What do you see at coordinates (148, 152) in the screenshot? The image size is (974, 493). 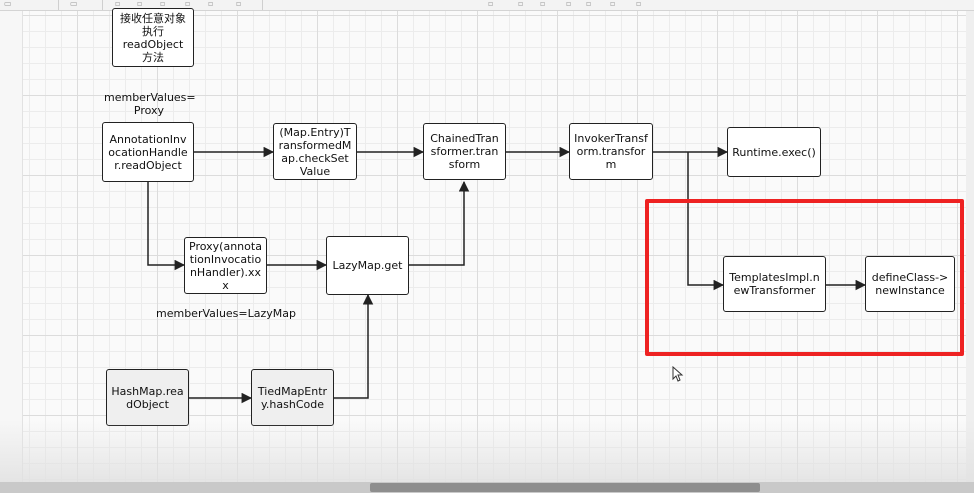 I see `node-annotation-handler: AnnotationInvocationHandler.readObject` at bounding box center [148, 152].